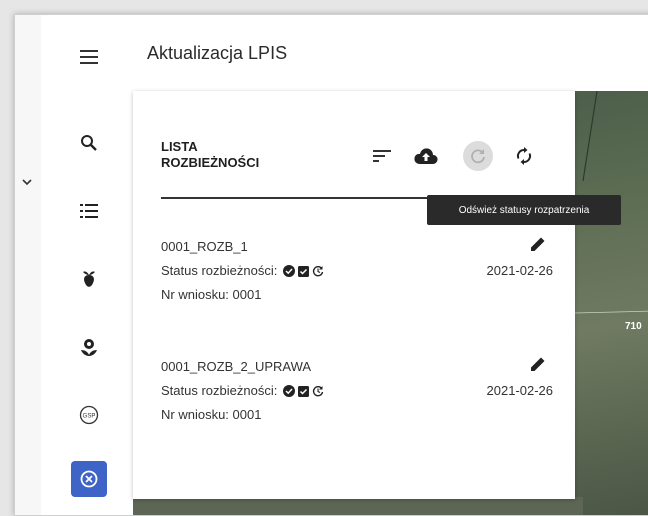  I want to click on refresh-button, so click(478, 156).